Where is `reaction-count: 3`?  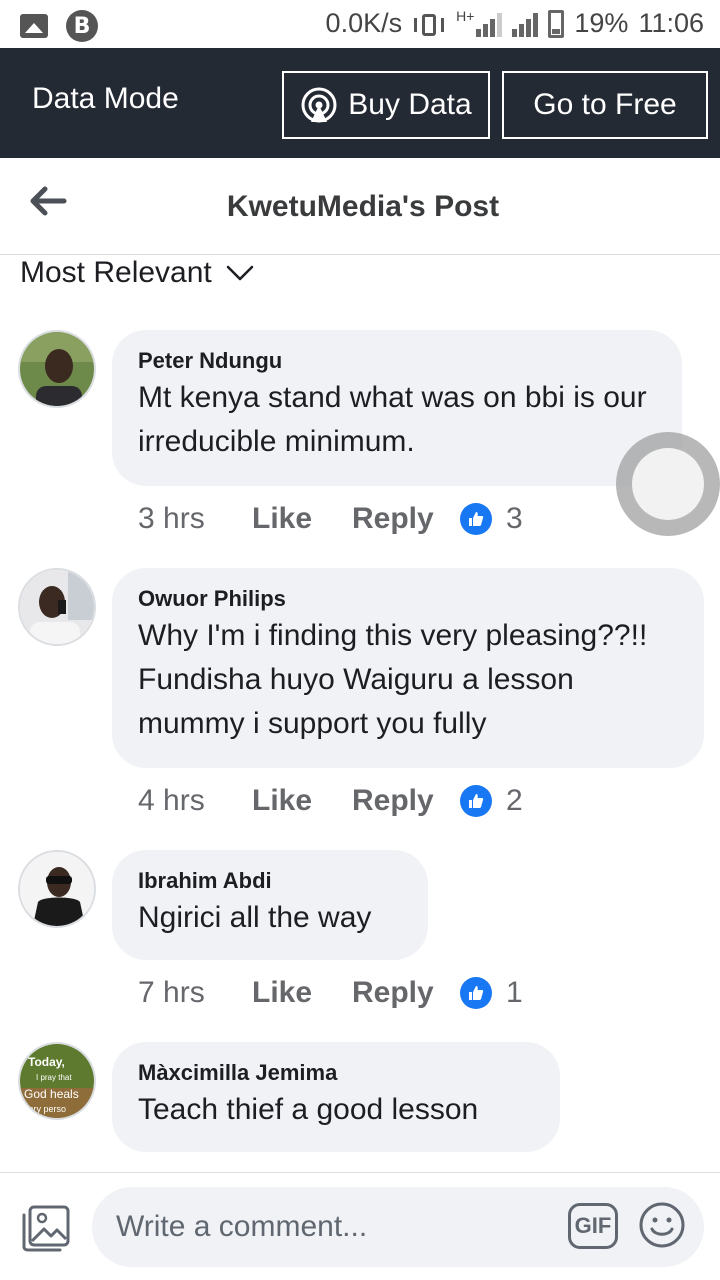
reaction-count: 3 is located at coordinates (514, 519).